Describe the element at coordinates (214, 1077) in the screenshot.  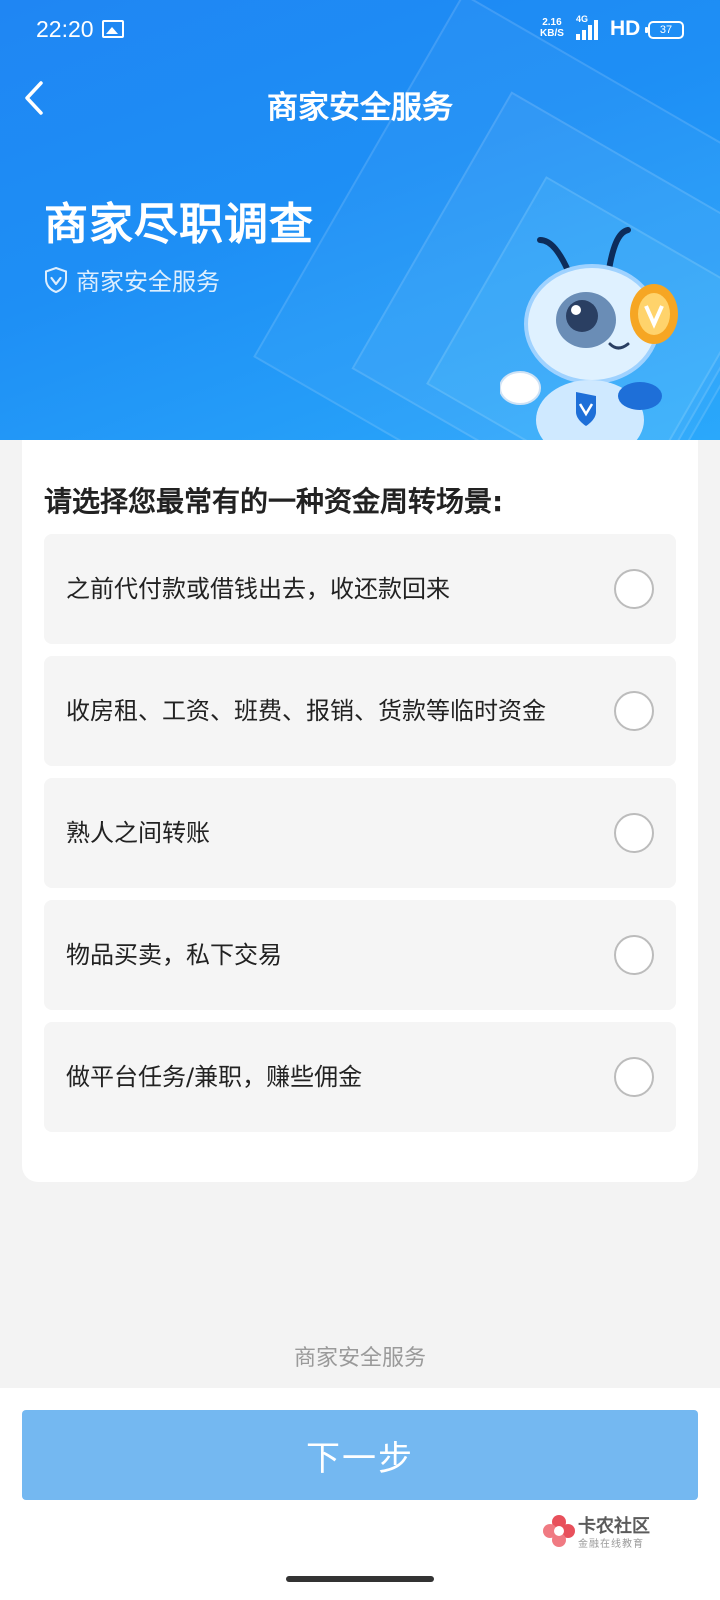
I see `option-label: 做平台任务/兼职，赚些佣金` at that location.